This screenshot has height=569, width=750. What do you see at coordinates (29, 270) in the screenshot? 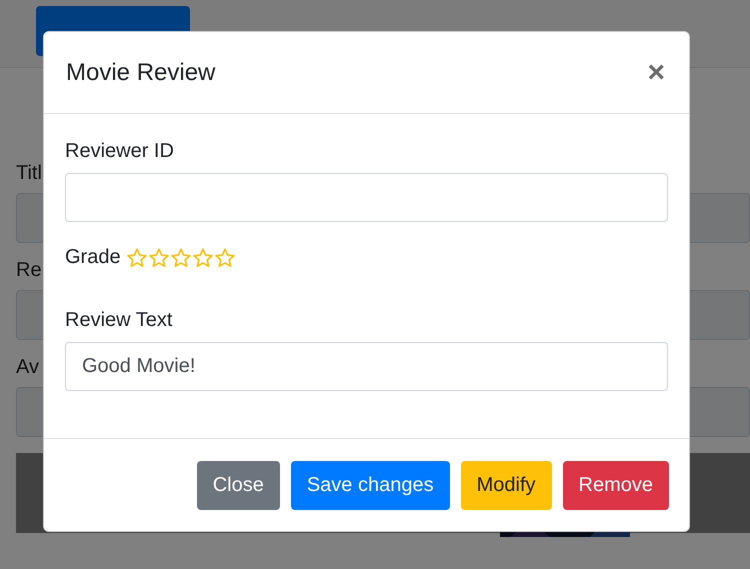
I see `field-label: Re` at bounding box center [29, 270].